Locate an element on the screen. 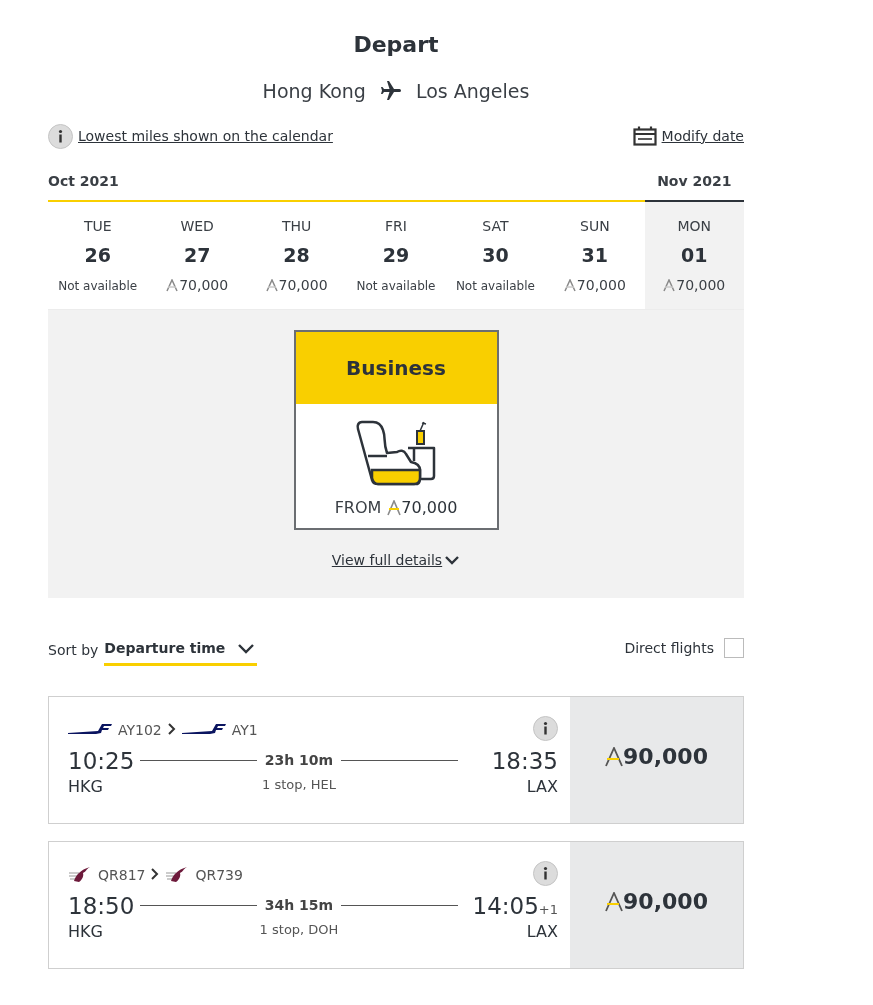 This screenshot has width=873, height=1005. flight-time: 18:50 is located at coordinates (101, 905).